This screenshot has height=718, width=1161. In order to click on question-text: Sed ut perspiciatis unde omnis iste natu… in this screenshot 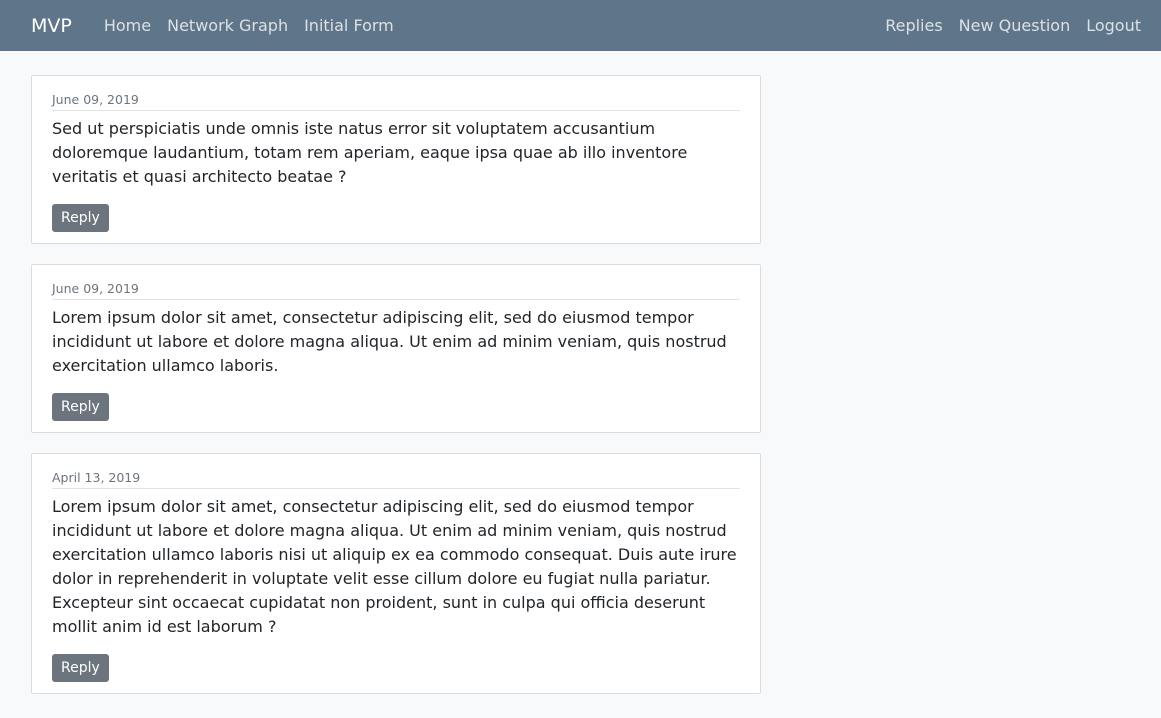, I will do `click(370, 152)`.